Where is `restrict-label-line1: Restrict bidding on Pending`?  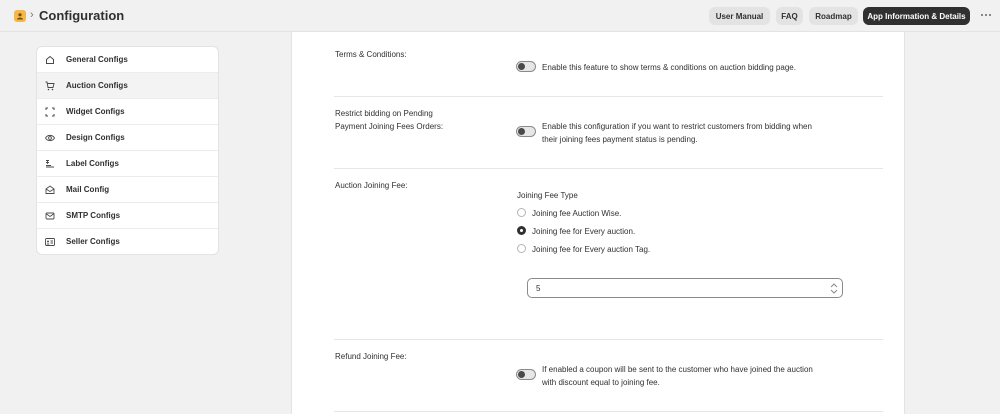
restrict-label-line1: Restrict bidding on Pending is located at coordinates (384, 113).